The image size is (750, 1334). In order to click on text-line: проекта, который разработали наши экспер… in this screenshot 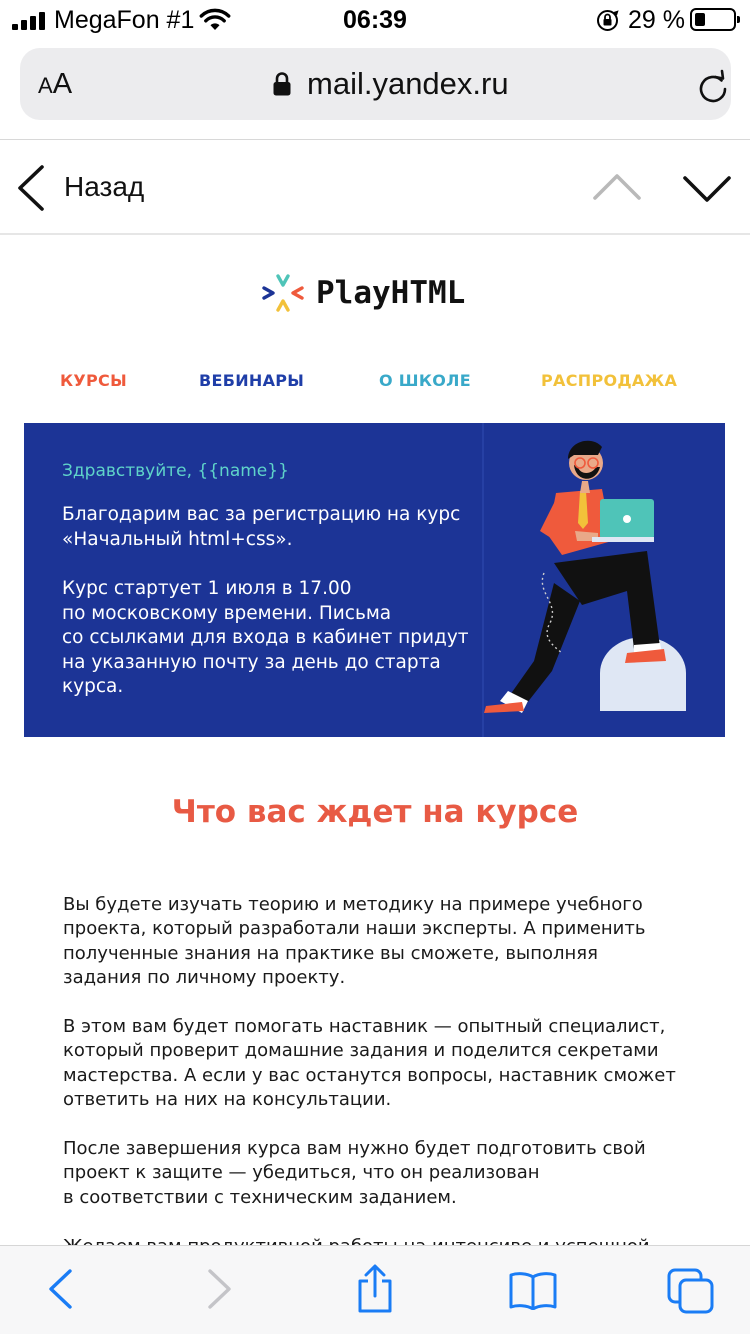, I will do `click(354, 929)`.